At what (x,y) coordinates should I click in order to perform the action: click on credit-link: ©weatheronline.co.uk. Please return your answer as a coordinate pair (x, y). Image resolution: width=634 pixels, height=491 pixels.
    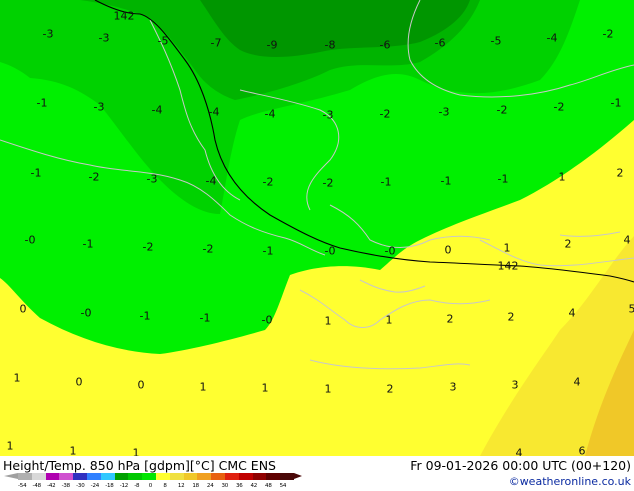
    Looking at the image, I should click on (570, 481).